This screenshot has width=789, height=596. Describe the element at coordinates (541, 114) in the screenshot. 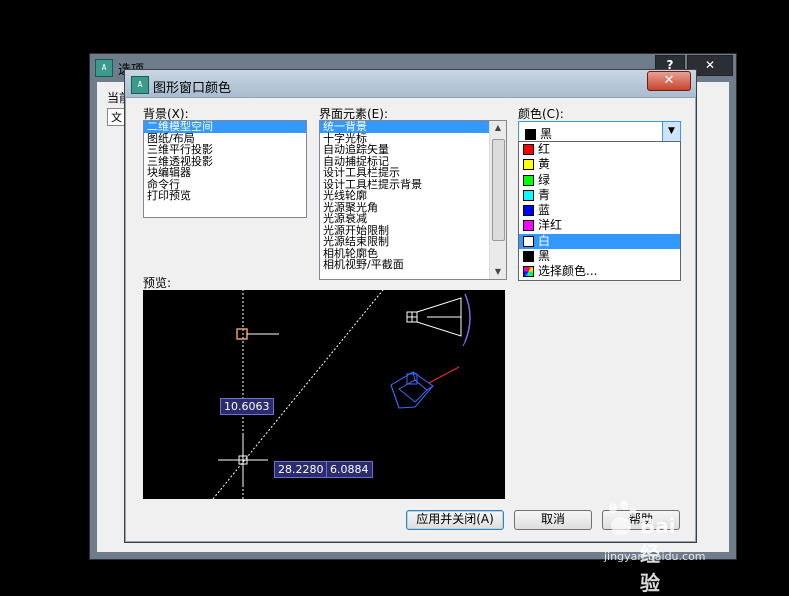

I see `color-label: 颜色(C):` at that location.